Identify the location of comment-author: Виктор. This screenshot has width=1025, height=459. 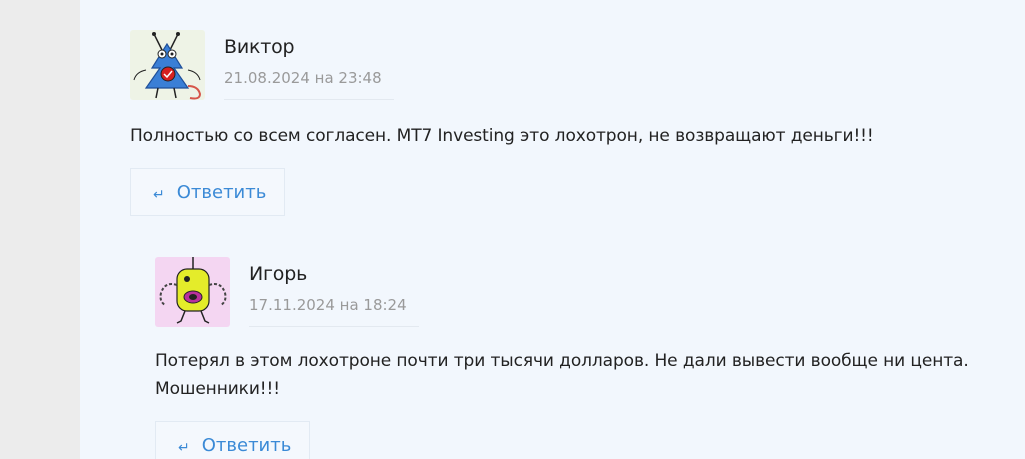
(259, 47).